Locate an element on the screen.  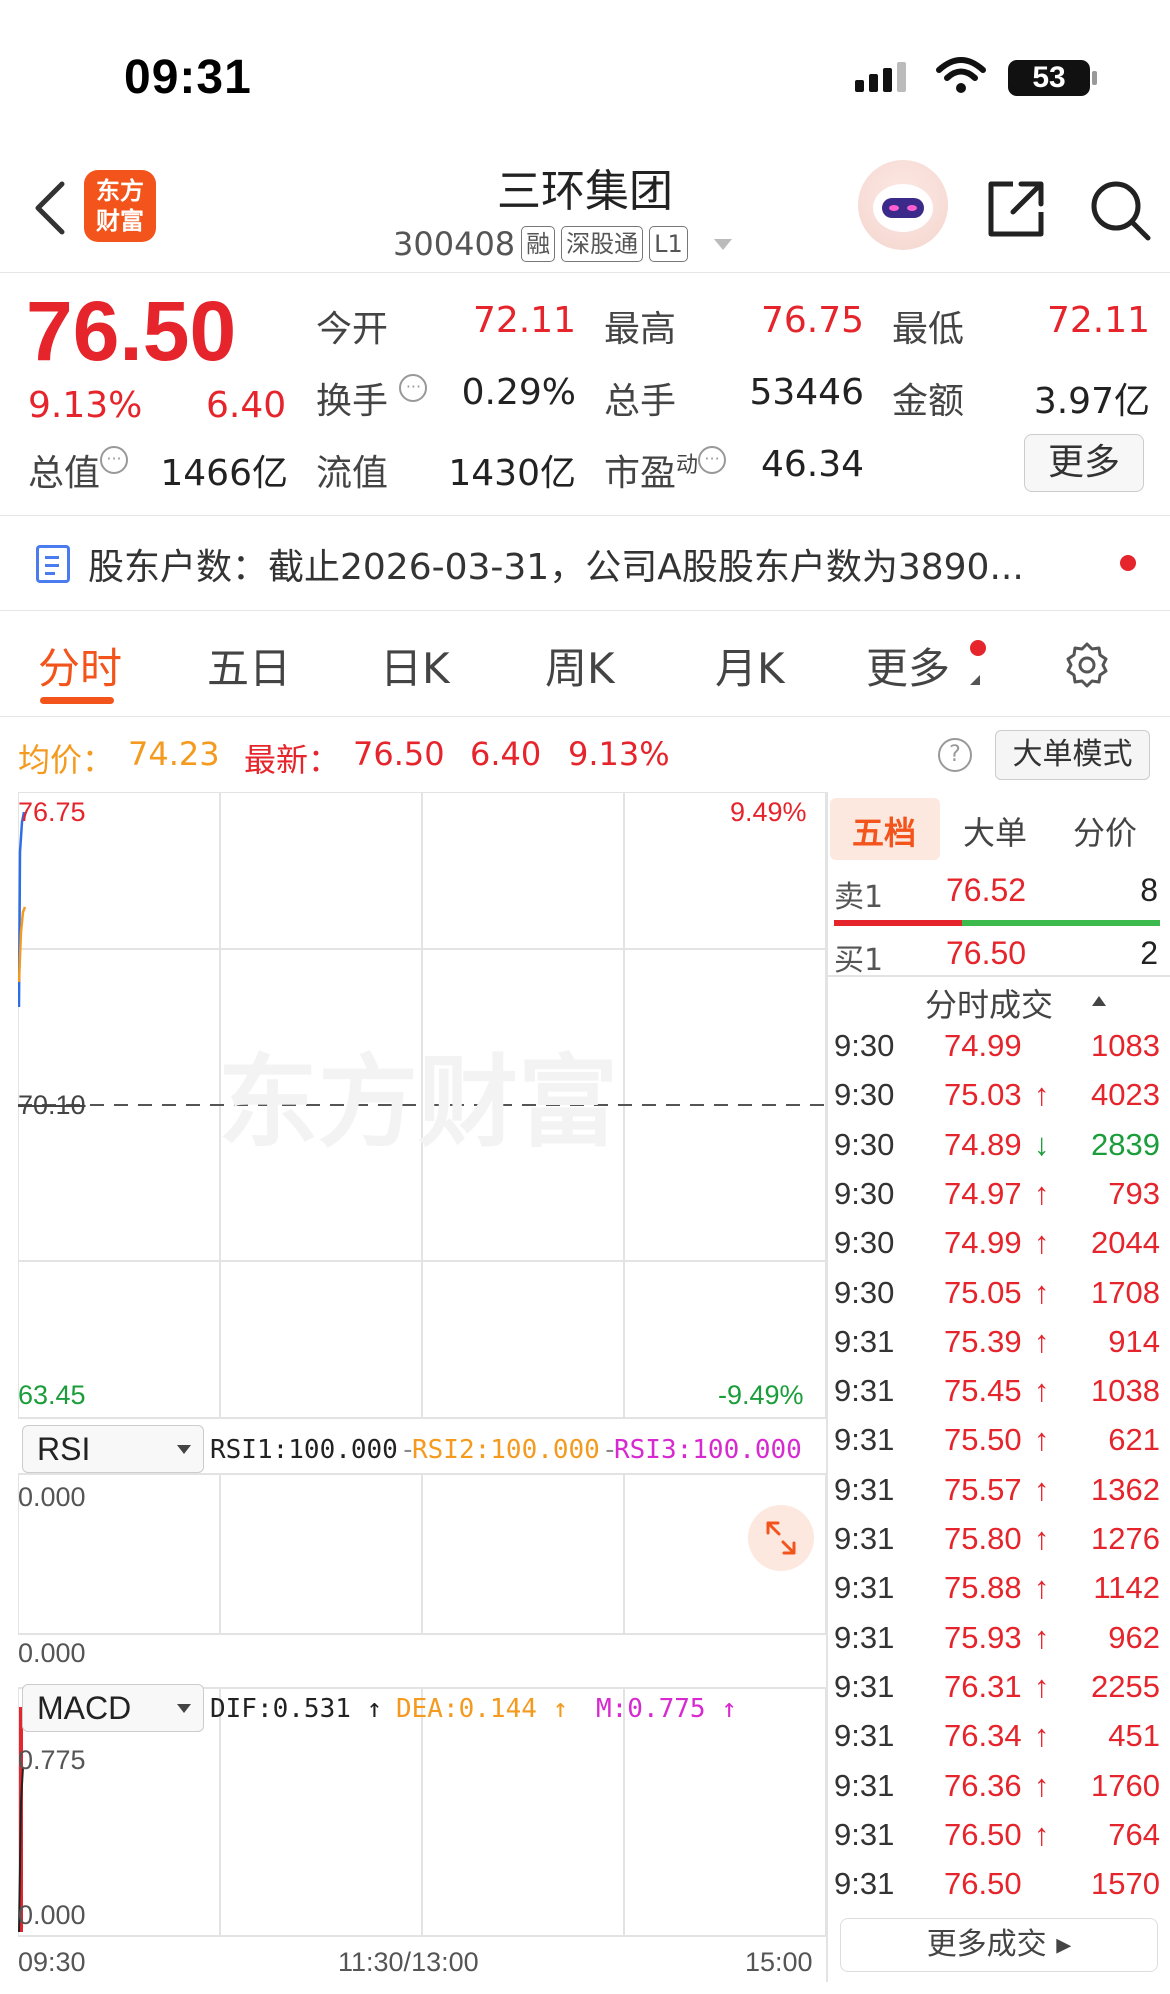
big-order-mode-button: 大单模式 is located at coordinates (1072, 755).